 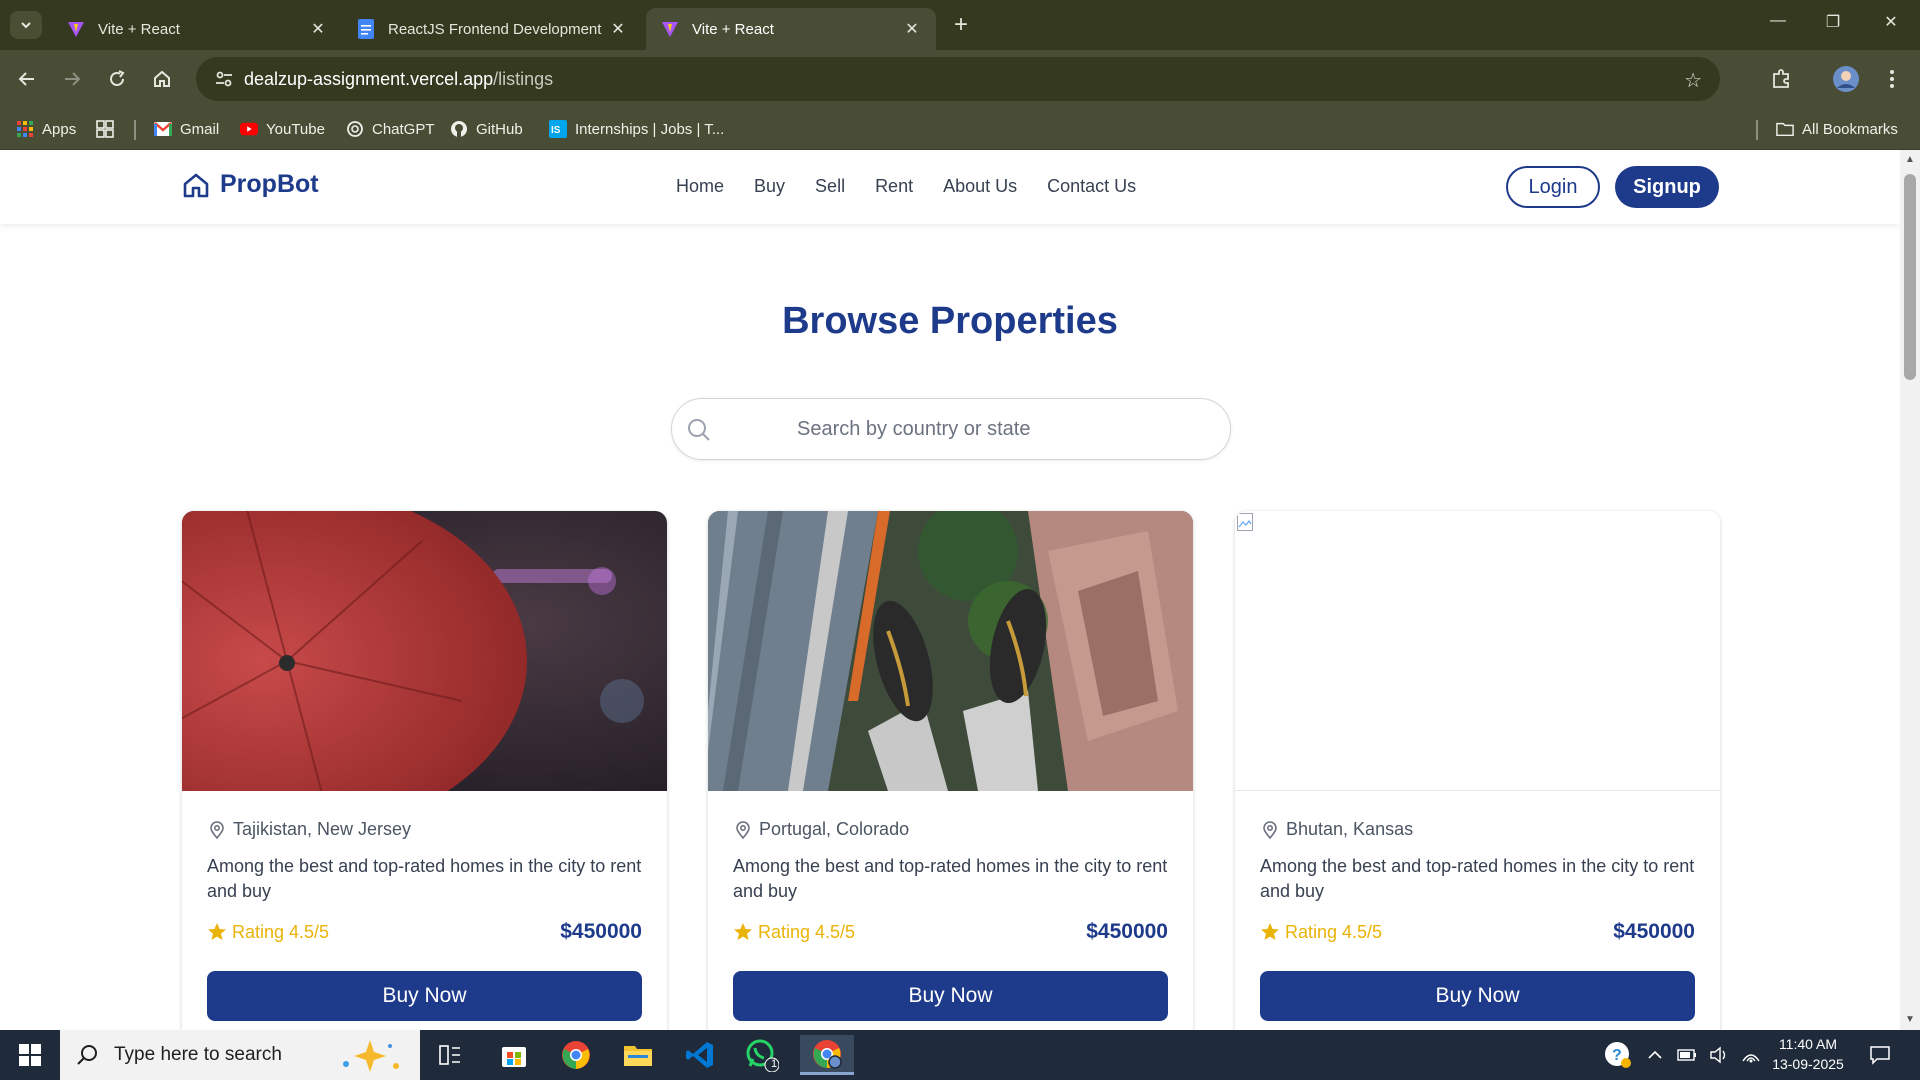 I want to click on docs-icon, so click(x=366, y=29).